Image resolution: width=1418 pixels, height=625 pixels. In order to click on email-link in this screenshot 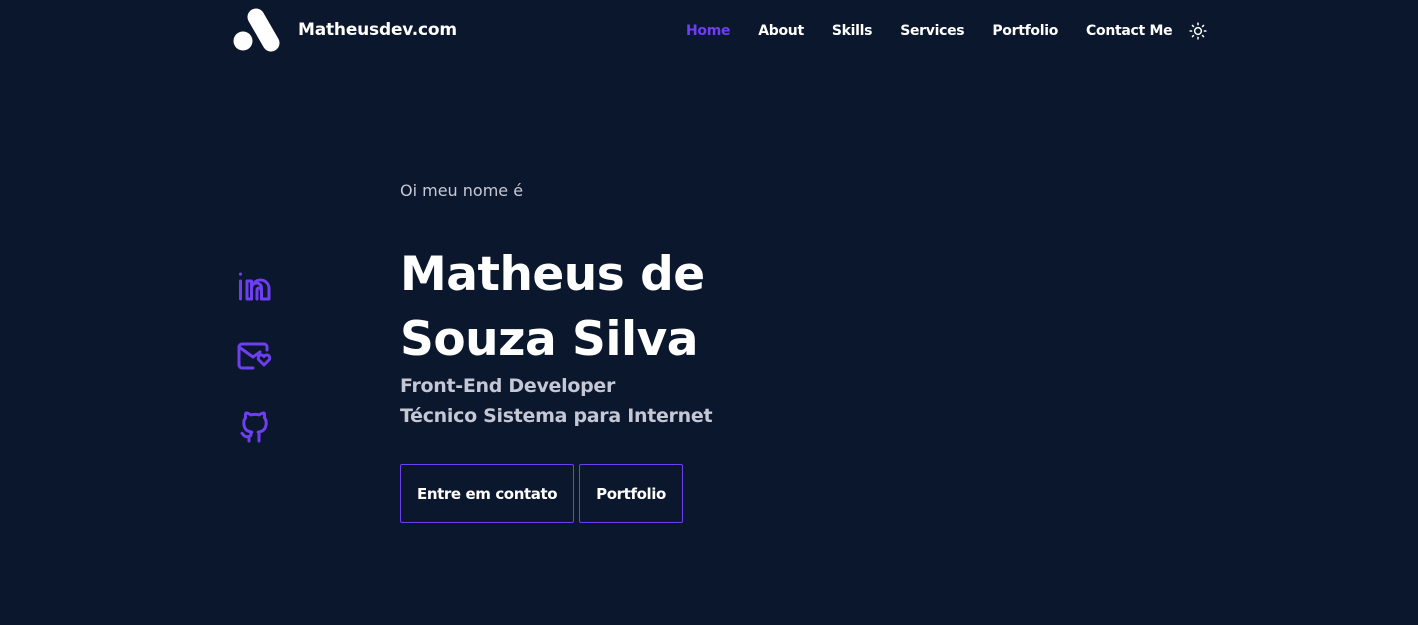, I will do `click(254, 356)`.